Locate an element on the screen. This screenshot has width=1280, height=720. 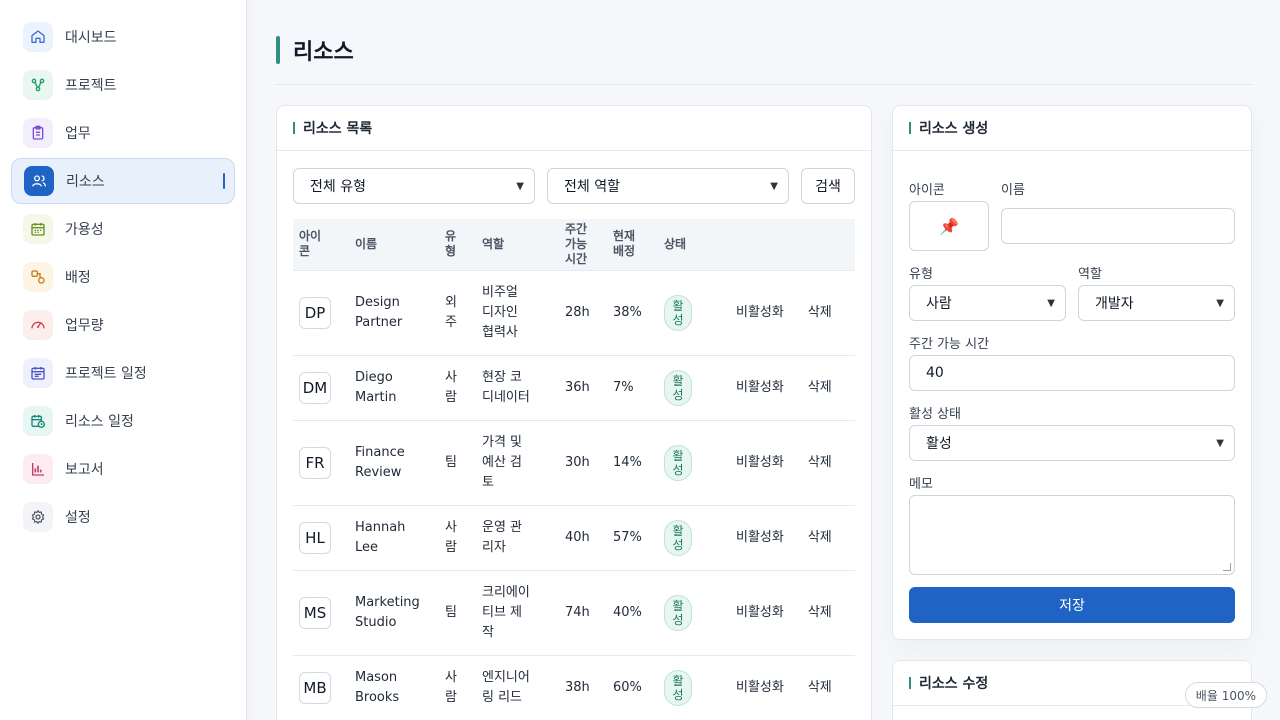
sidebar-item-label: 프로젝트 일정 is located at coordinates (106, 374).